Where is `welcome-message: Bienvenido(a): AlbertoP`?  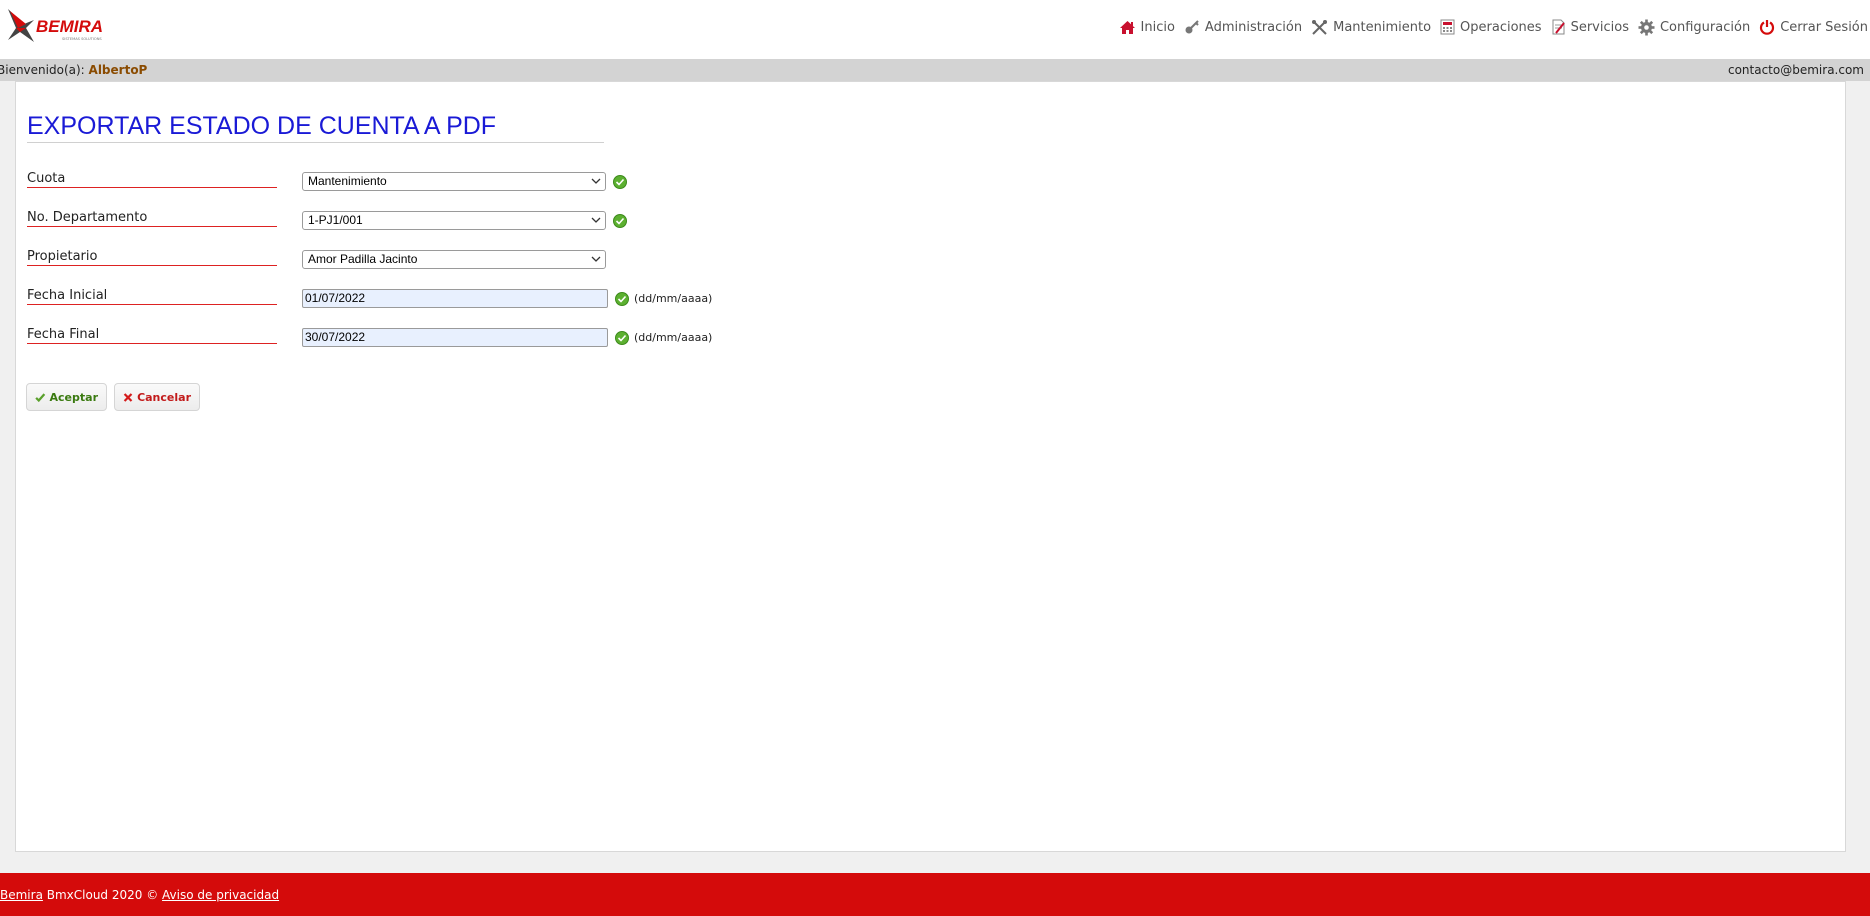
welcome-message: Bienvenido(a): AlbertoP is located at coordinates (73, 70).